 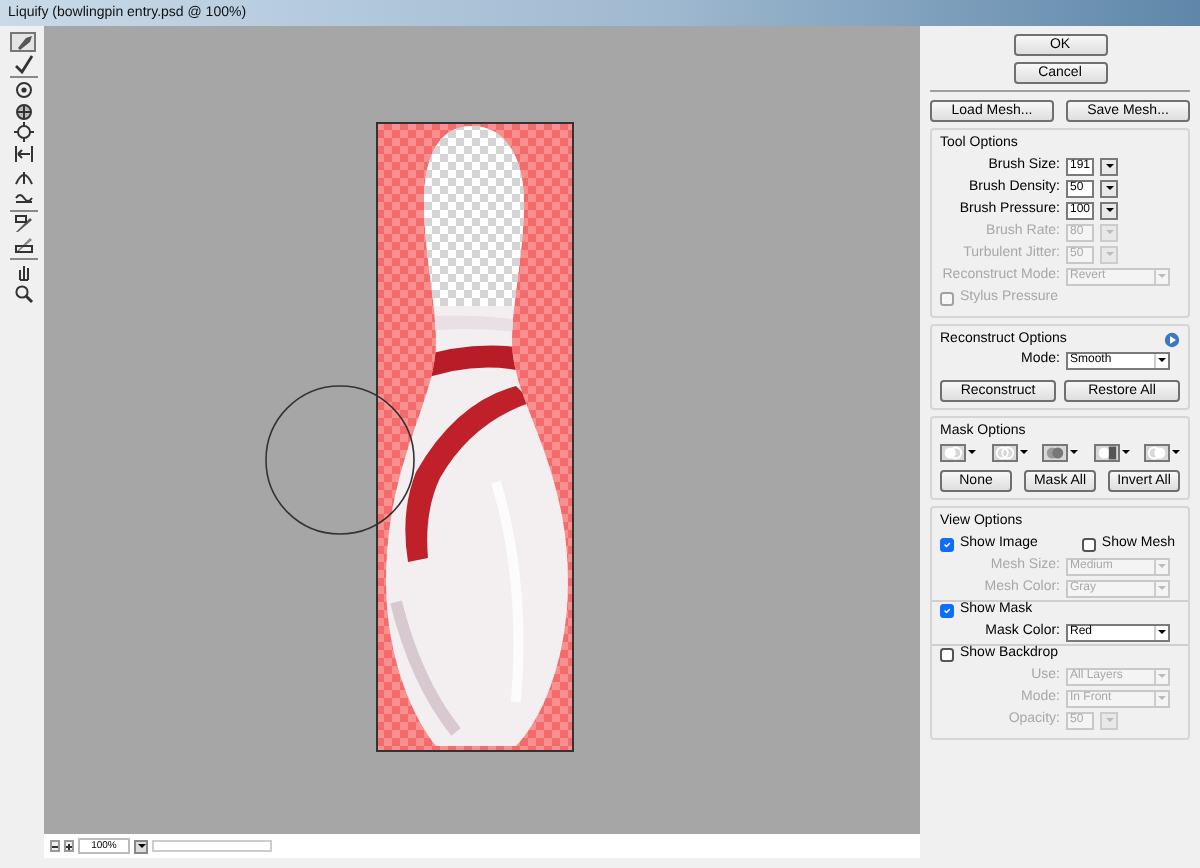 I want to click on swirl-icon, so click(x=23, y=90).